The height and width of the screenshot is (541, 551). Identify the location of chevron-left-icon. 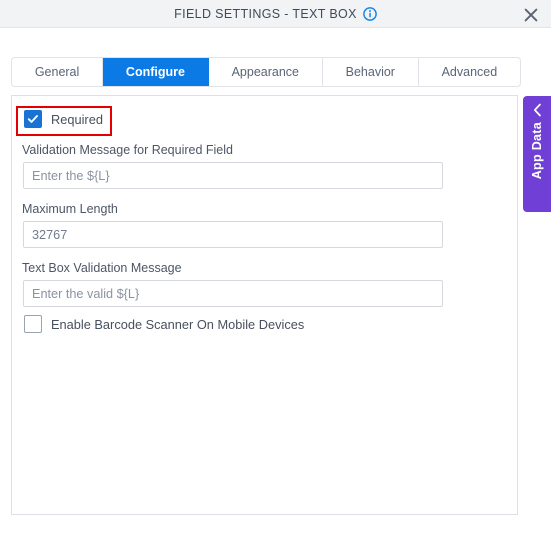
(537, 110).